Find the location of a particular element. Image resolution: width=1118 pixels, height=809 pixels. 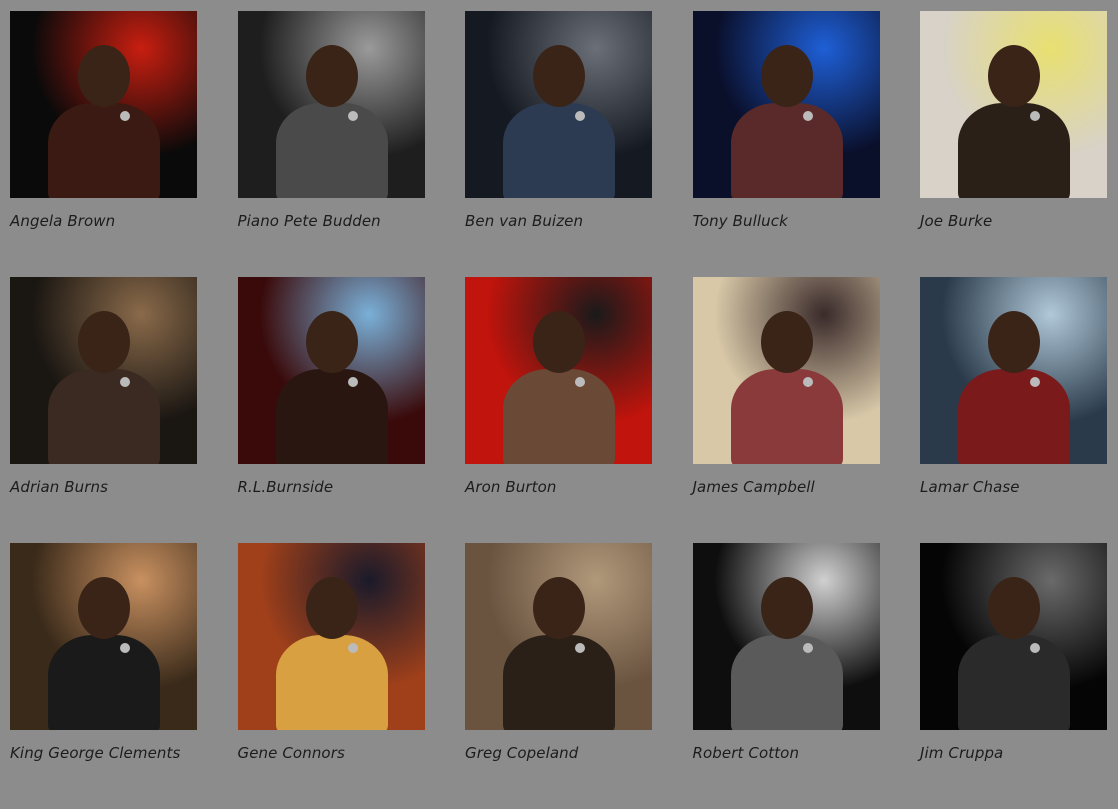

artist-name: Jim Cruppa is located at coordinates (1014, 753).